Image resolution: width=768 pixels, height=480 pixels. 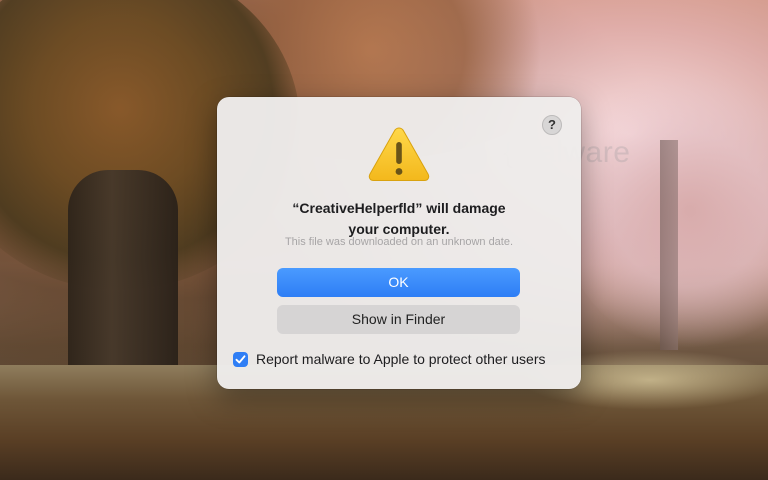 What do you see at coordinates (398, 319) in the screenshot?
I see `show-in-finder-button: Show in Finder` at bounding box center [398, 319].